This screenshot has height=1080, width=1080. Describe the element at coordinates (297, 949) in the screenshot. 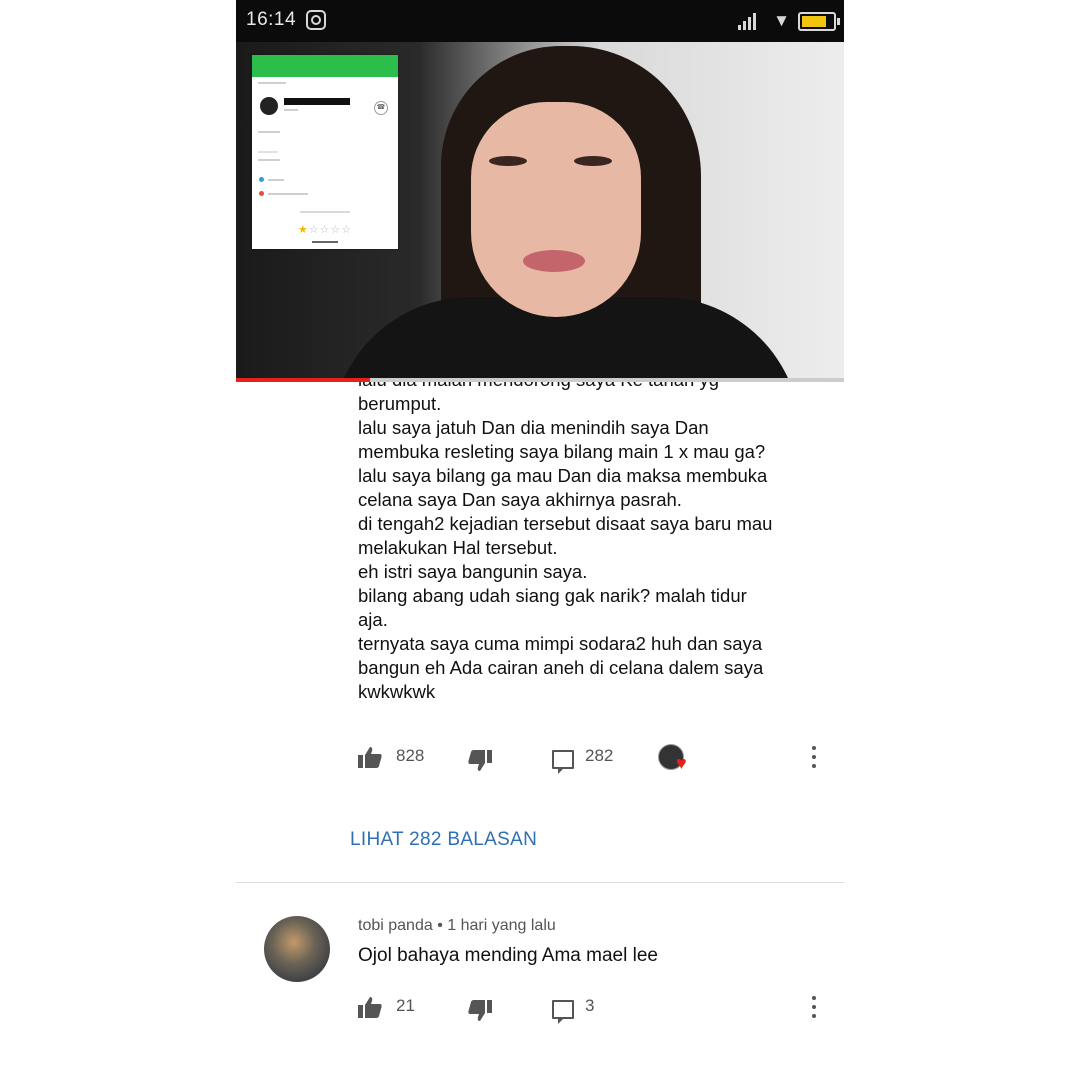

I see `avatar` at that location.